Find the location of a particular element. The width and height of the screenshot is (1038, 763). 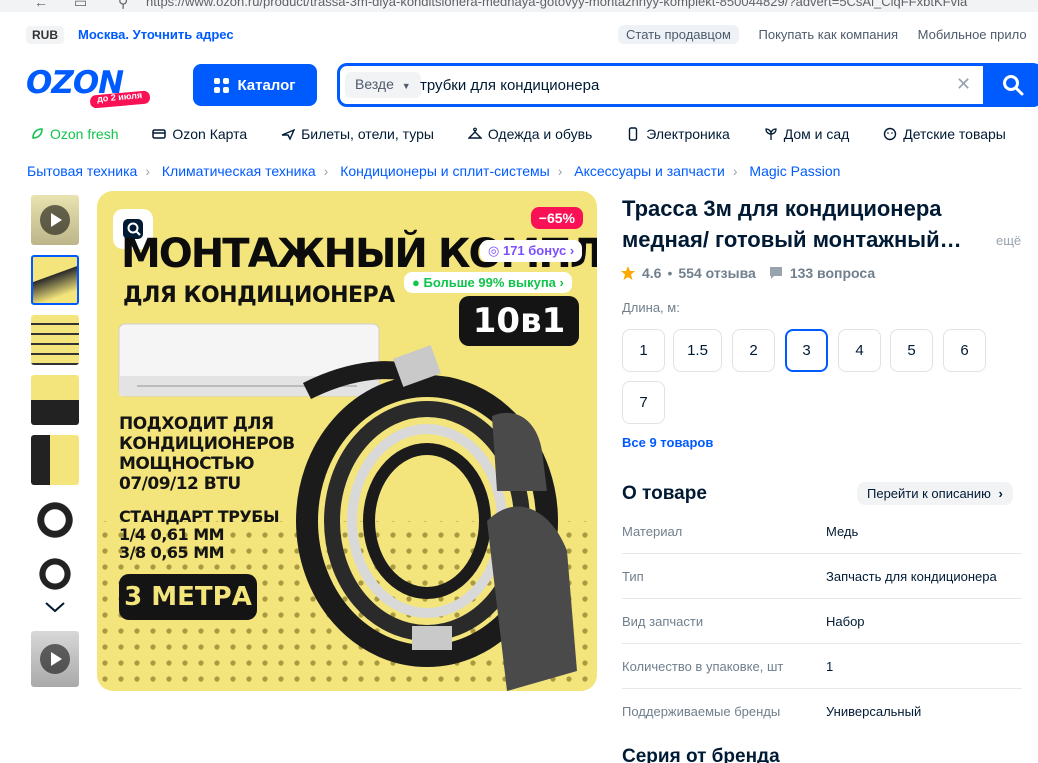

bonus-badge: ◎ 171 бонус › is located at coordinates (531, 251).